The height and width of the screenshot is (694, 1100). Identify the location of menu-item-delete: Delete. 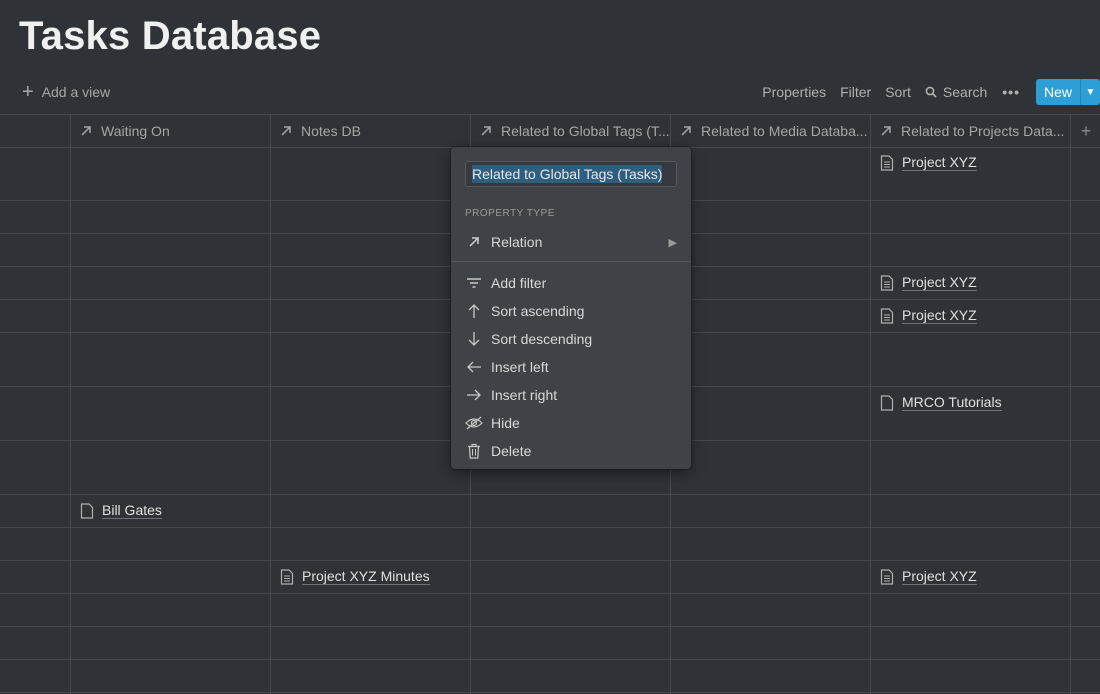
(571, 451).